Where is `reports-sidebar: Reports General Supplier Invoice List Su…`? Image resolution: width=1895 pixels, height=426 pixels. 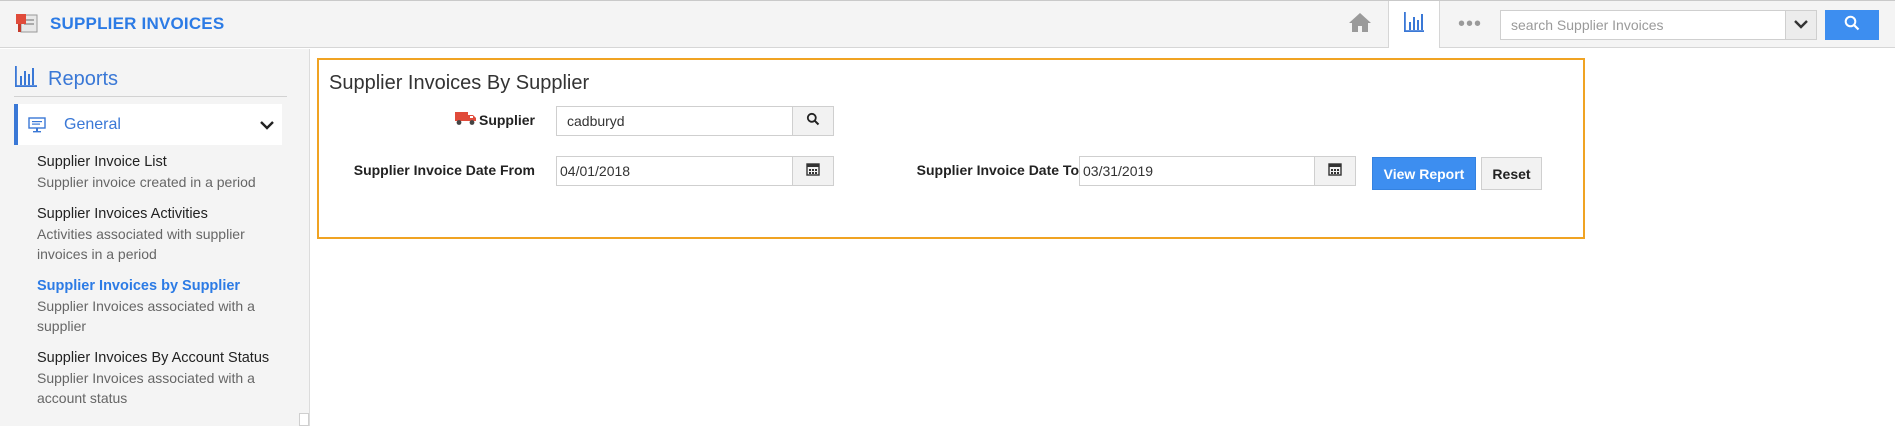
reports-sidebar: Reports General Supplier Invoice List Su… is located at coordinates (155, 237).